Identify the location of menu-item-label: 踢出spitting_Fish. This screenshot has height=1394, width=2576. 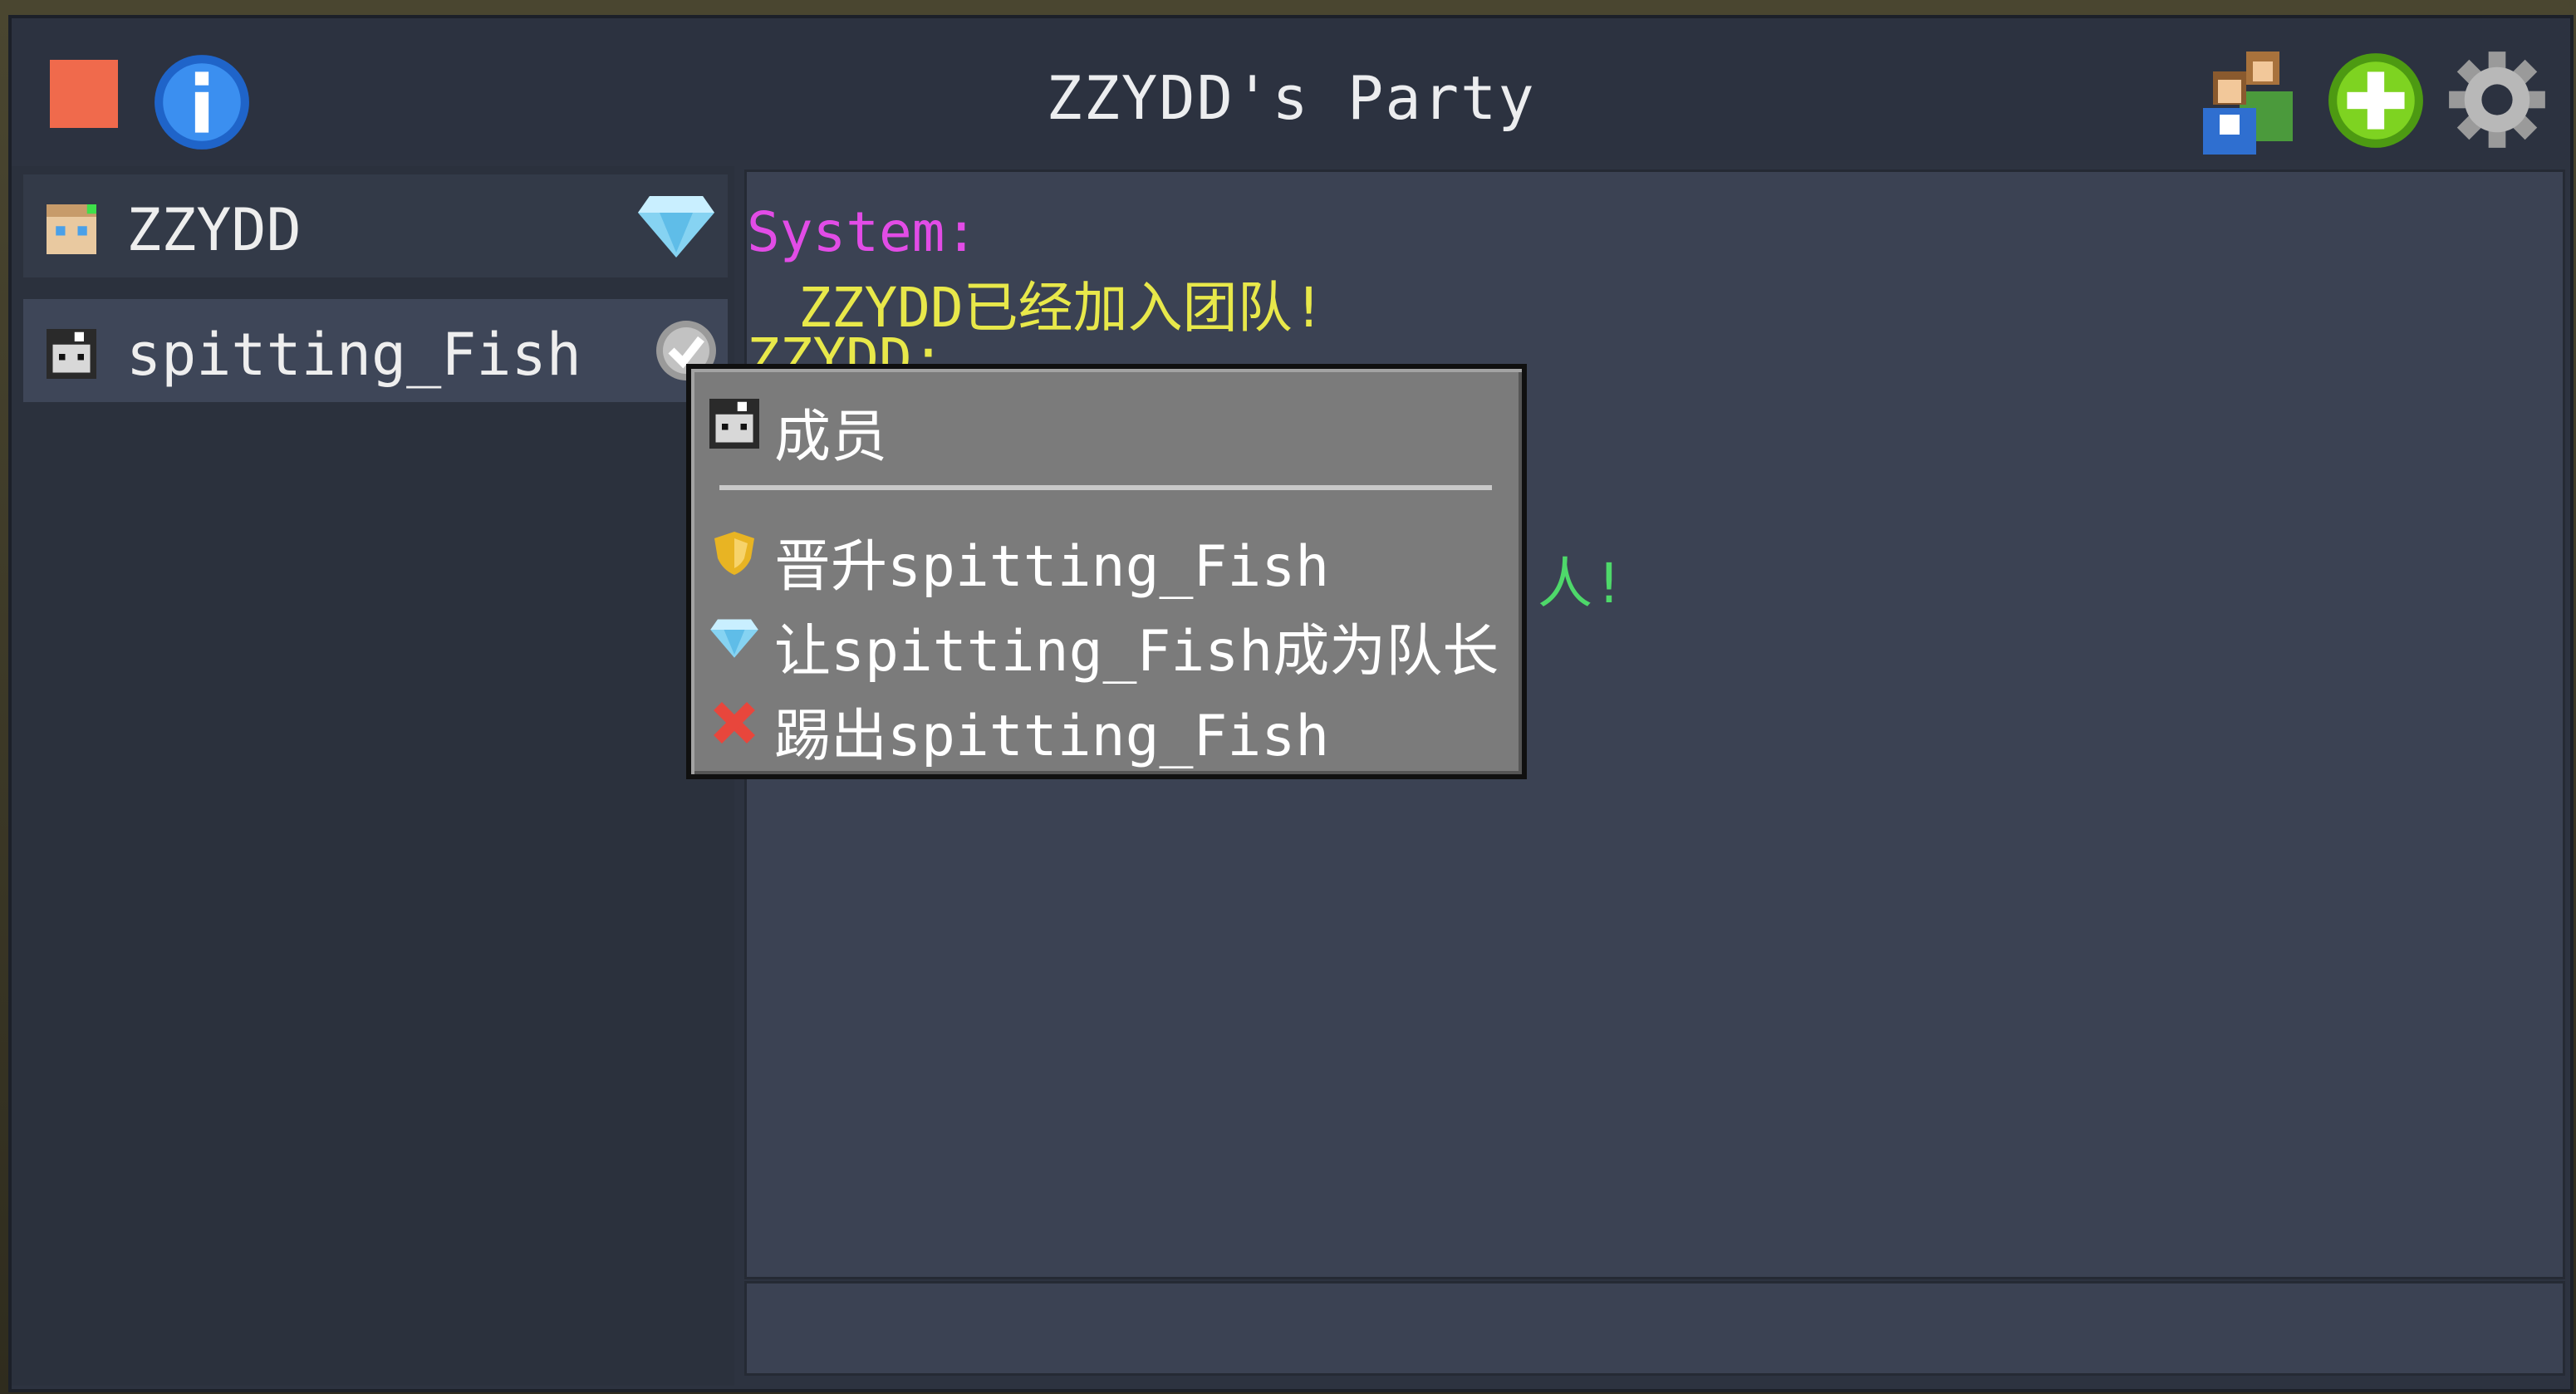
(1052, 736).